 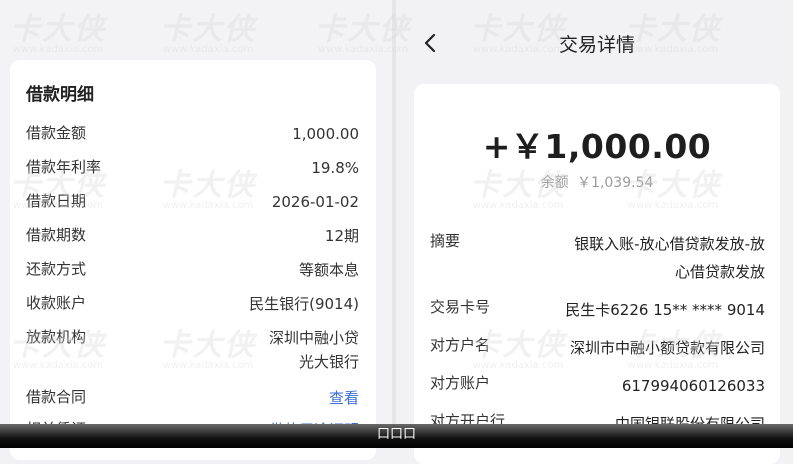 What do you see at coordinates (314, 350) in the screenshot?
I see `row-value: 深圳中融小贷 光大银行` at bounding box center [314, 350].